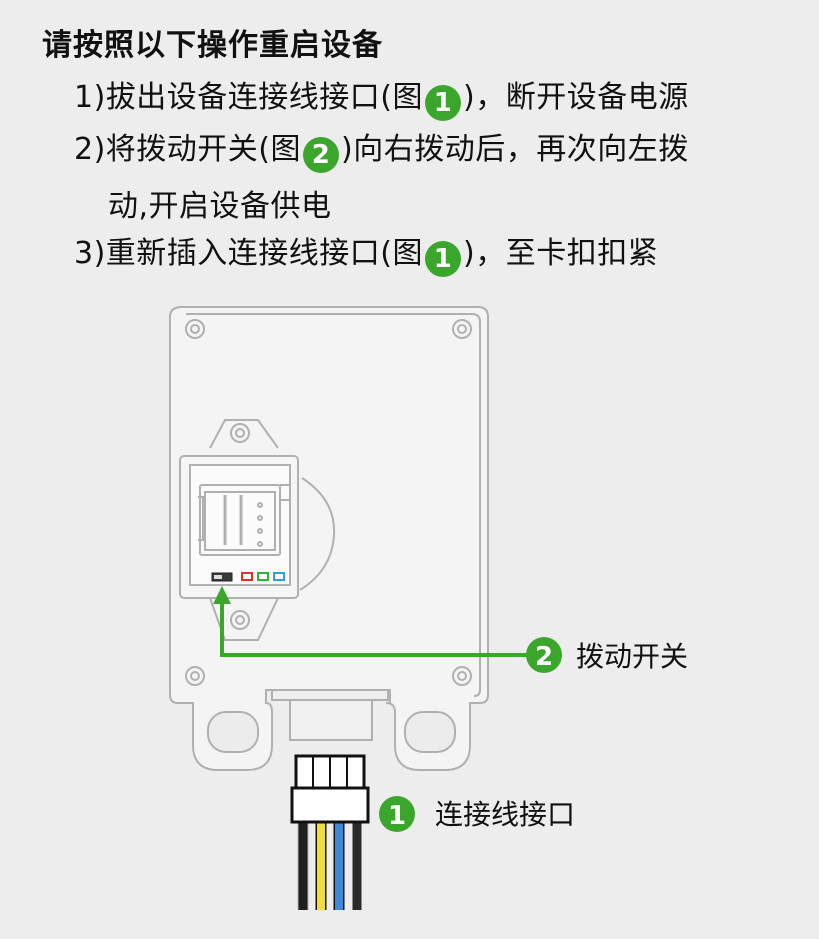 The width and height of the screenshot is (819, 939). What do you see at coordinates (397, 816) in the screenshot?
I see `callout-1-number: 1` at bounding box center [397, 816].